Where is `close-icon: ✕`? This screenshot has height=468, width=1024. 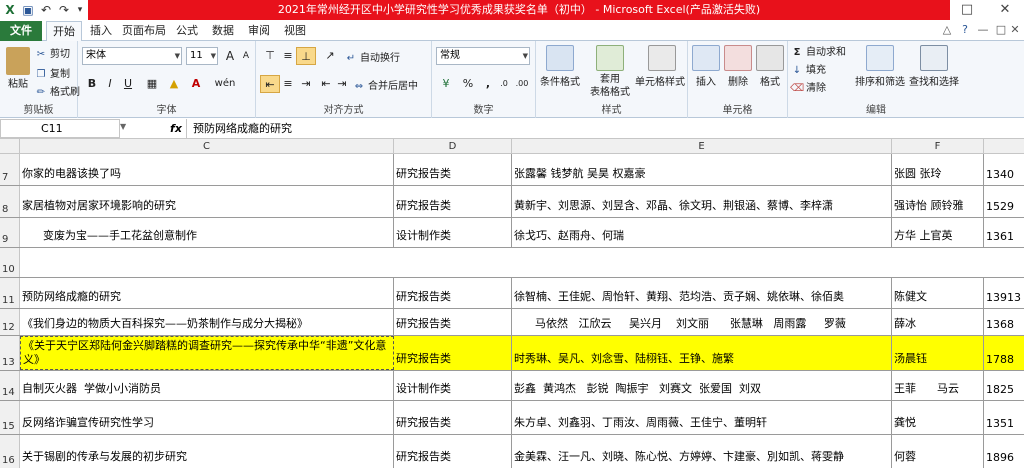 close-icon: ✕ is located at coordinates (1005, 10).